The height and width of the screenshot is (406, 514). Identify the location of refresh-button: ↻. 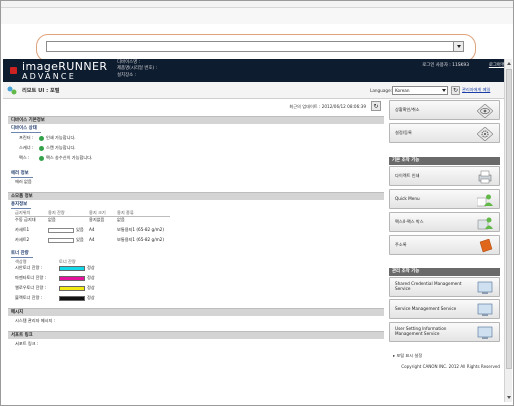
(376, 106).